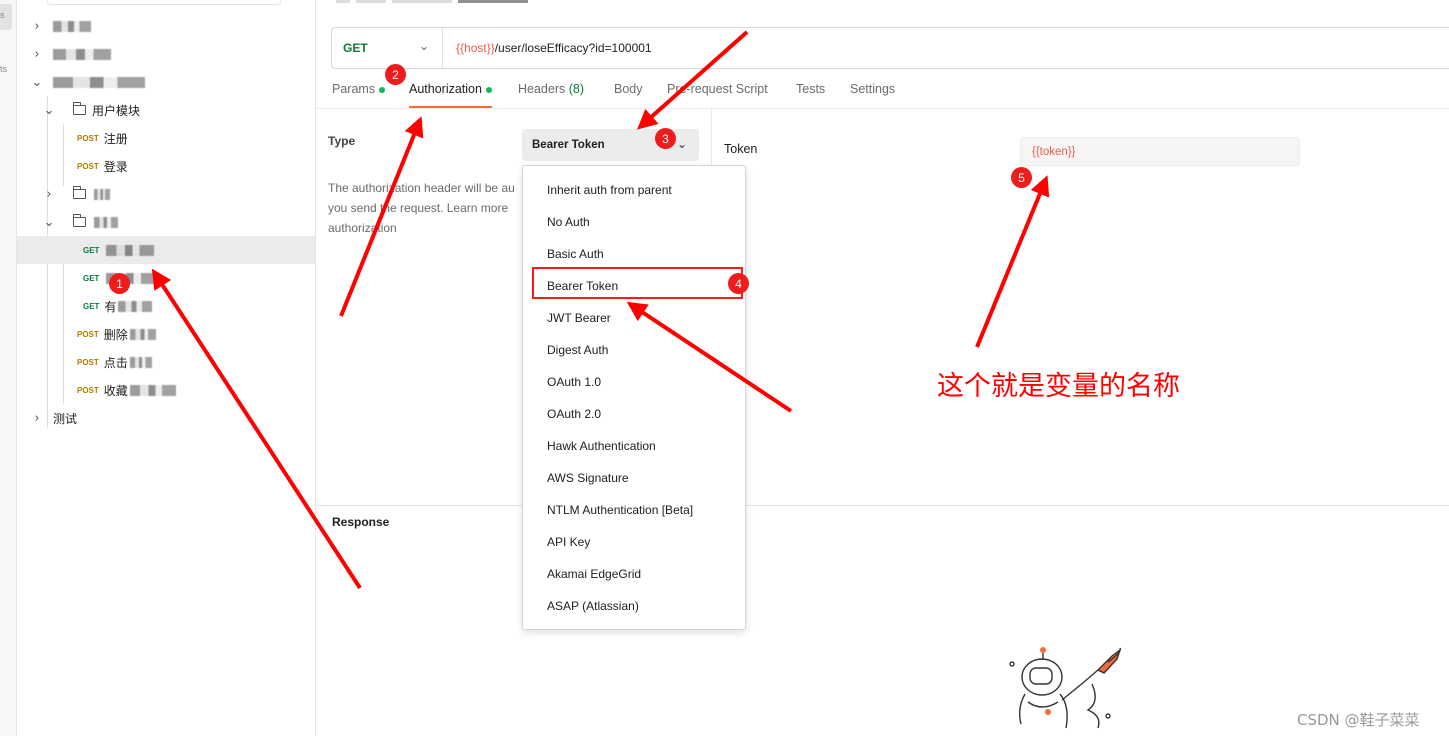  Describe the element at coordinates (116, 110) in the screenshot. I see `folder-label: 用户模块` at that location.